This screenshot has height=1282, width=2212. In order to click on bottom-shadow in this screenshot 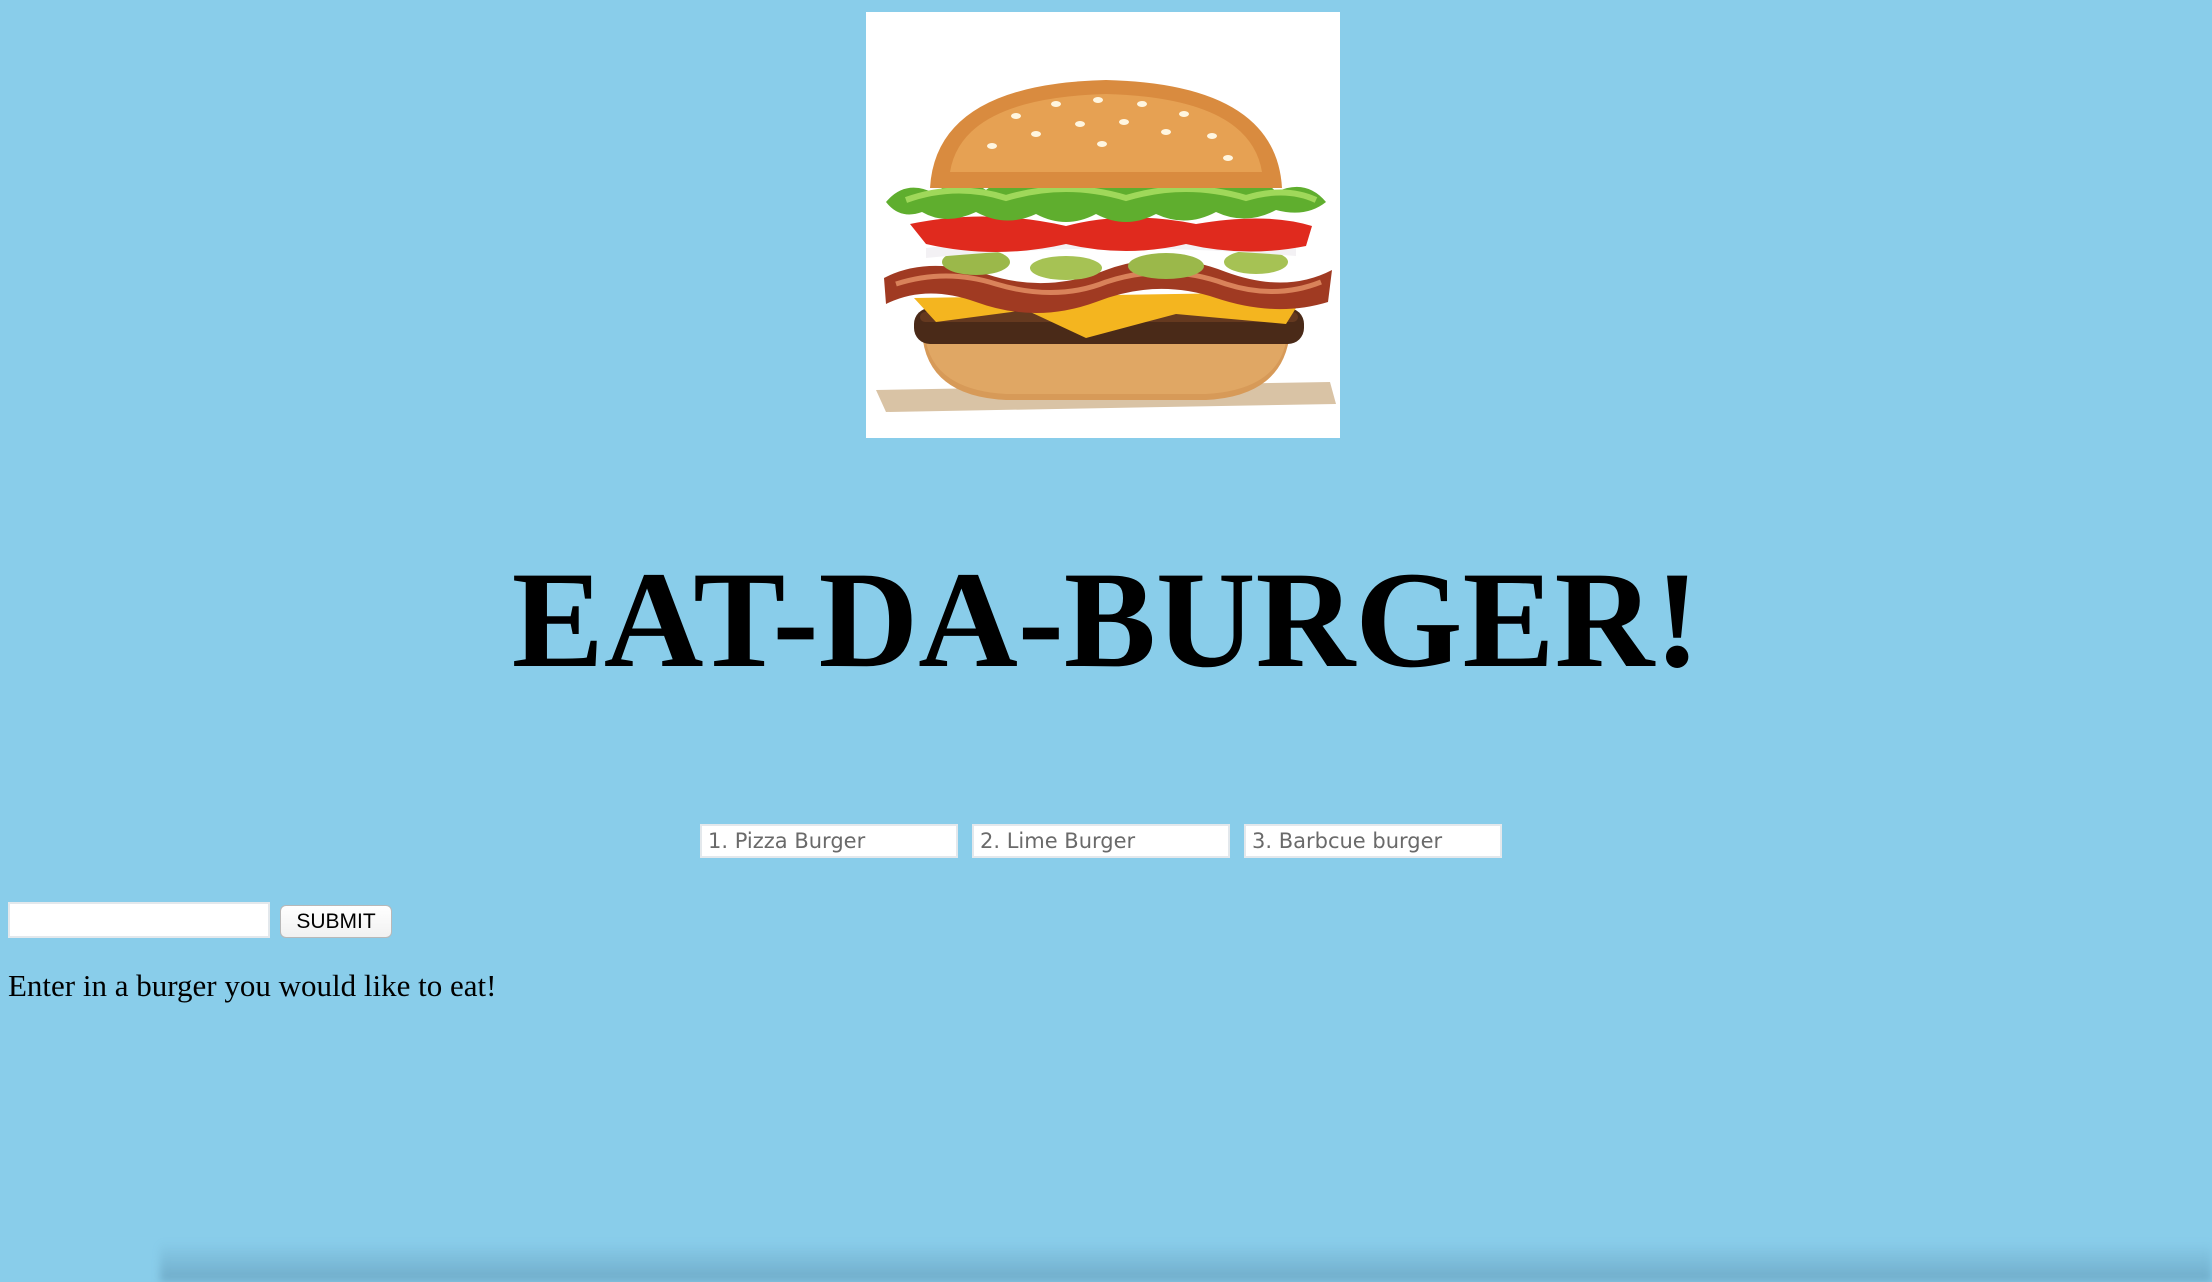, I will do `click(1186, 1262)`.